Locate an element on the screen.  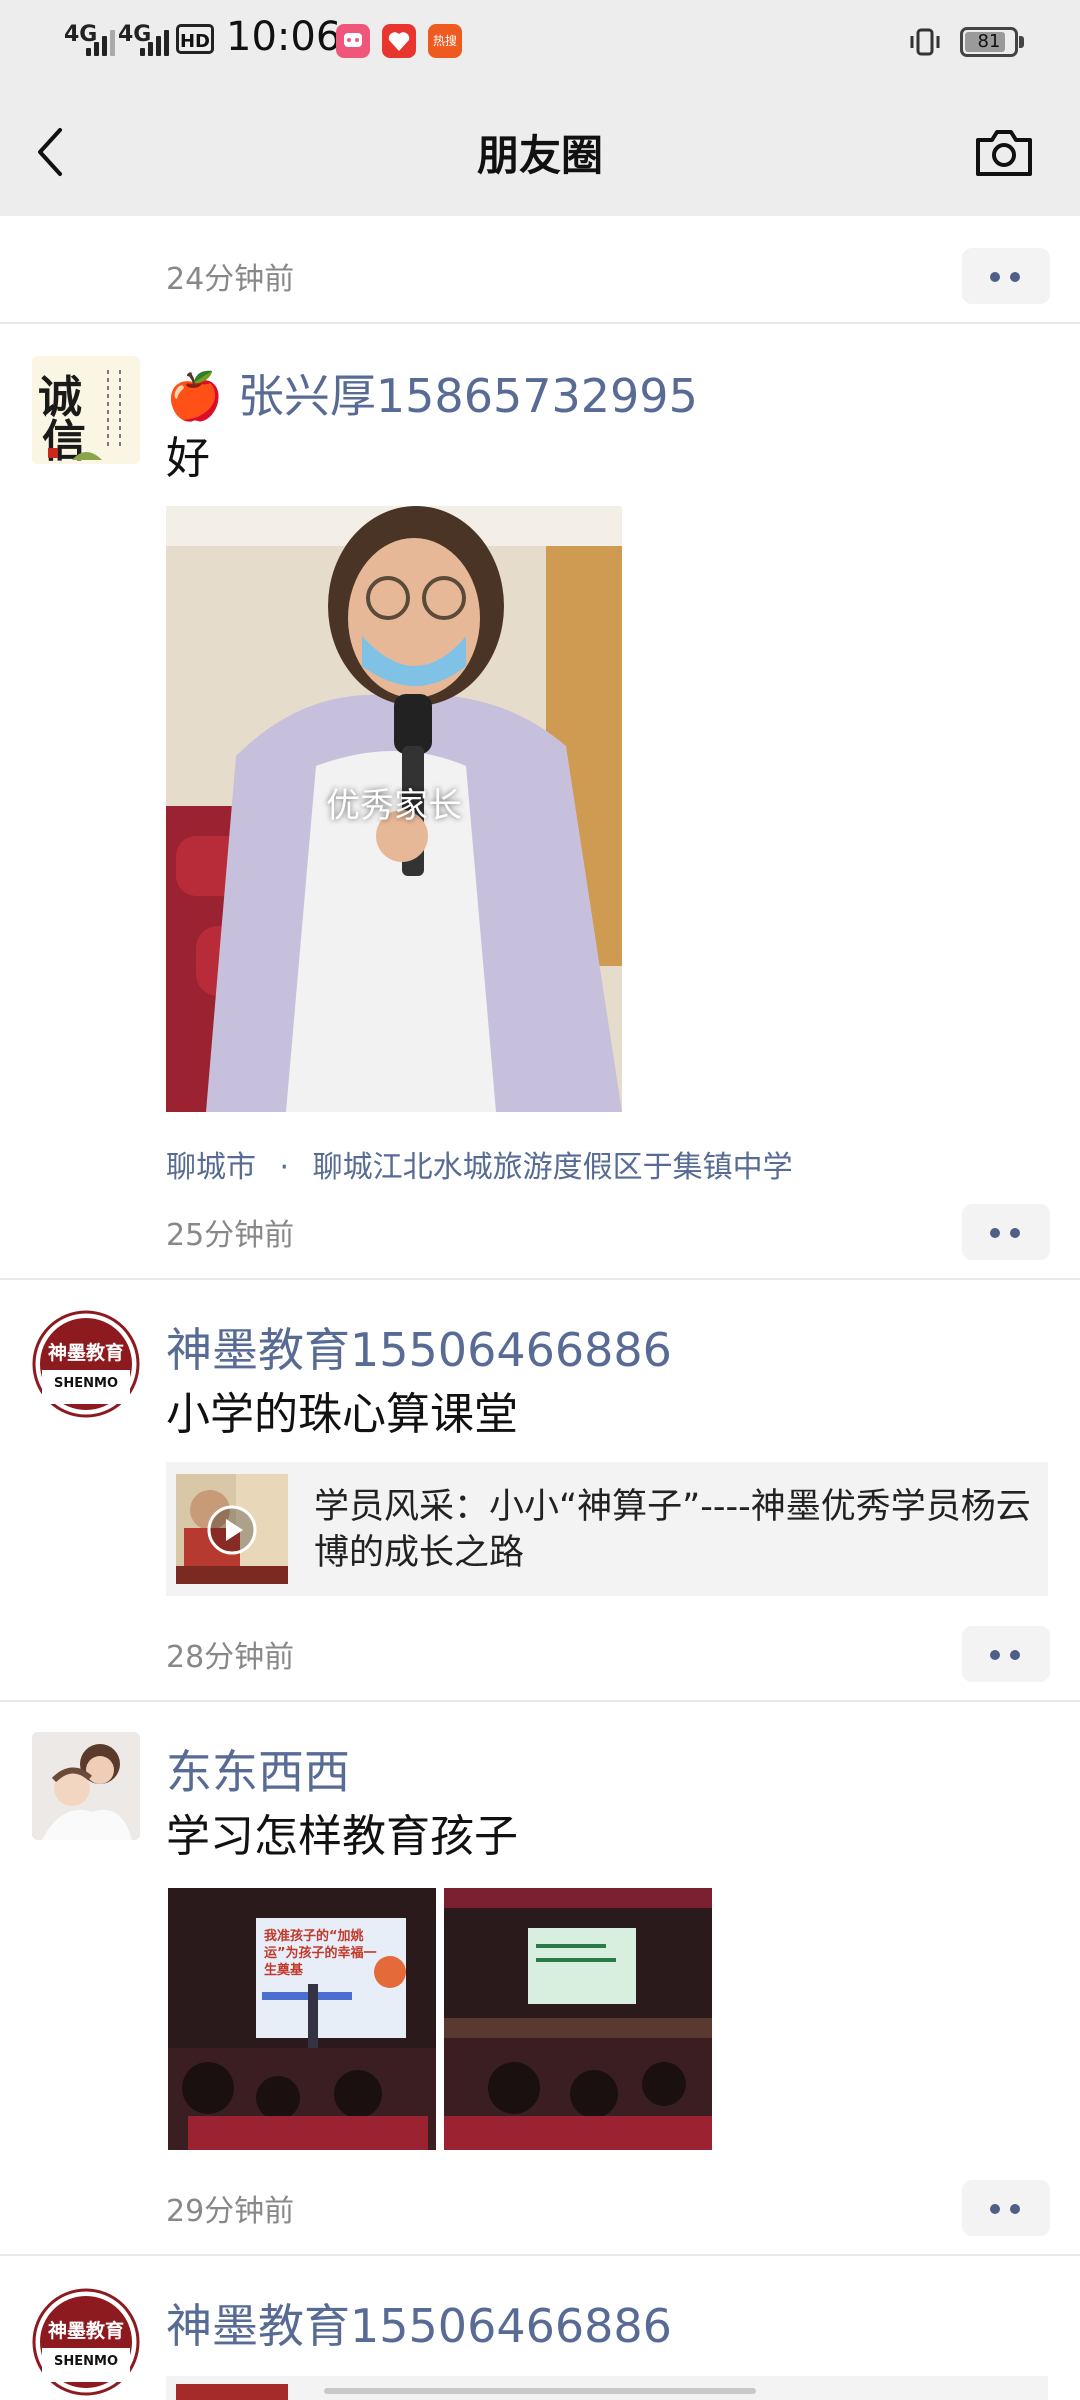
link-title: 学员风采：小小“神算子”----神墨优秀学员杨云博的成长之路 is located at coordinates (672, 1530).